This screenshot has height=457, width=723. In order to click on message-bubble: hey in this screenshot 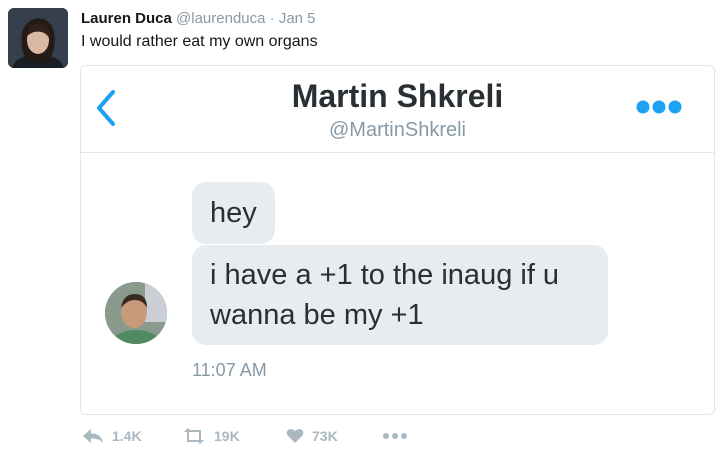, I will do `click(233, 213)`.